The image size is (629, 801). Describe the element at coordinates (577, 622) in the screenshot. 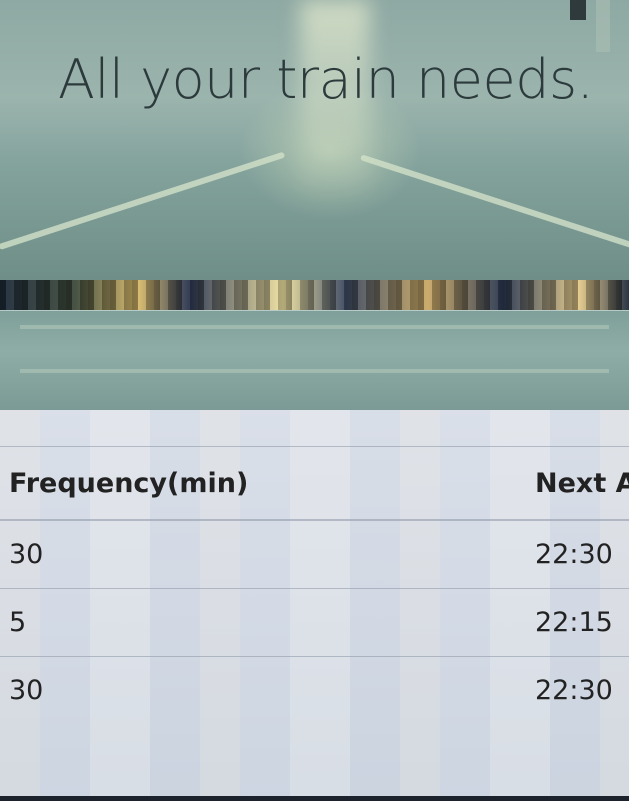

I see `next-arrival-cell: 22:15` at that location.